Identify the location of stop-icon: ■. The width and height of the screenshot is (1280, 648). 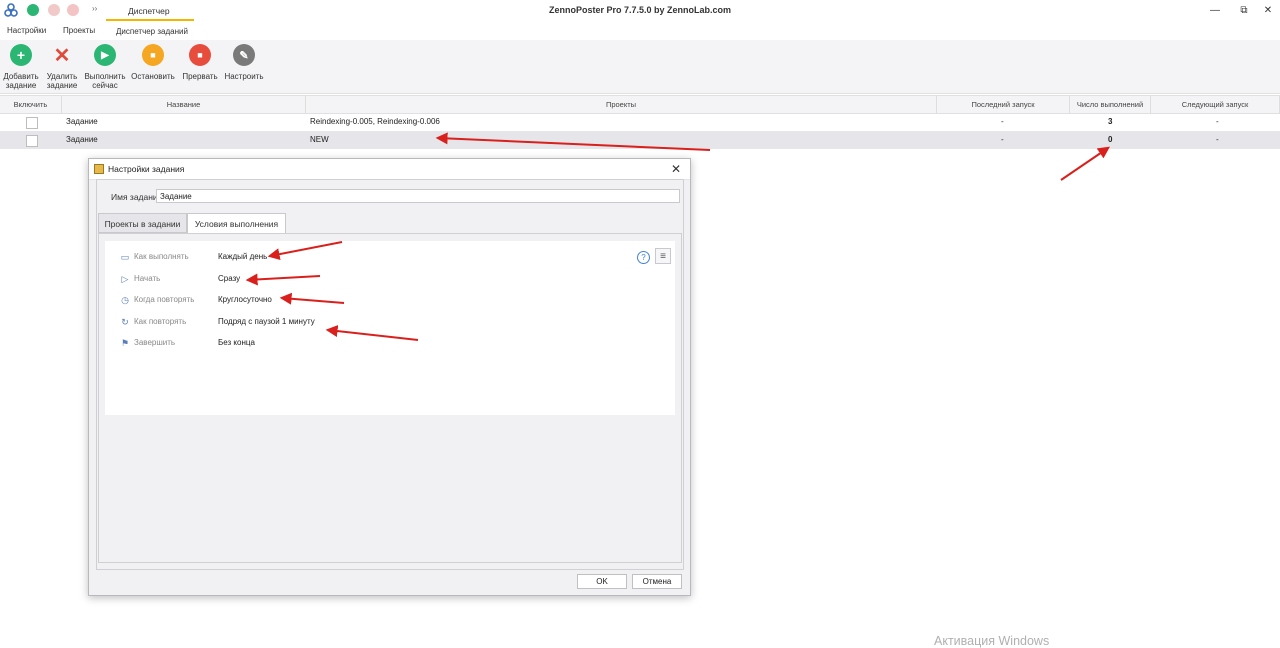
(153, 55).